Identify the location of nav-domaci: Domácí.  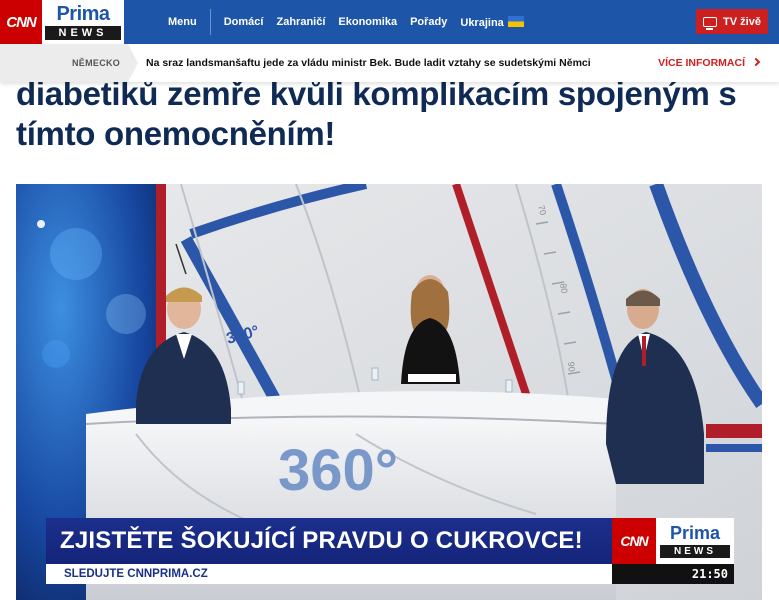
(244, 22).